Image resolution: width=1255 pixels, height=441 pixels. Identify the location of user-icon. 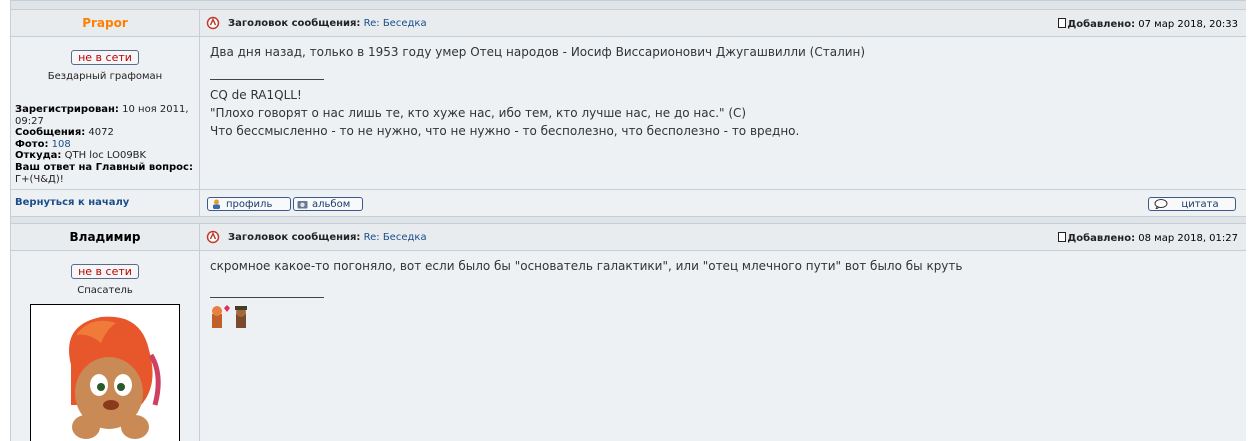
(216, 204).